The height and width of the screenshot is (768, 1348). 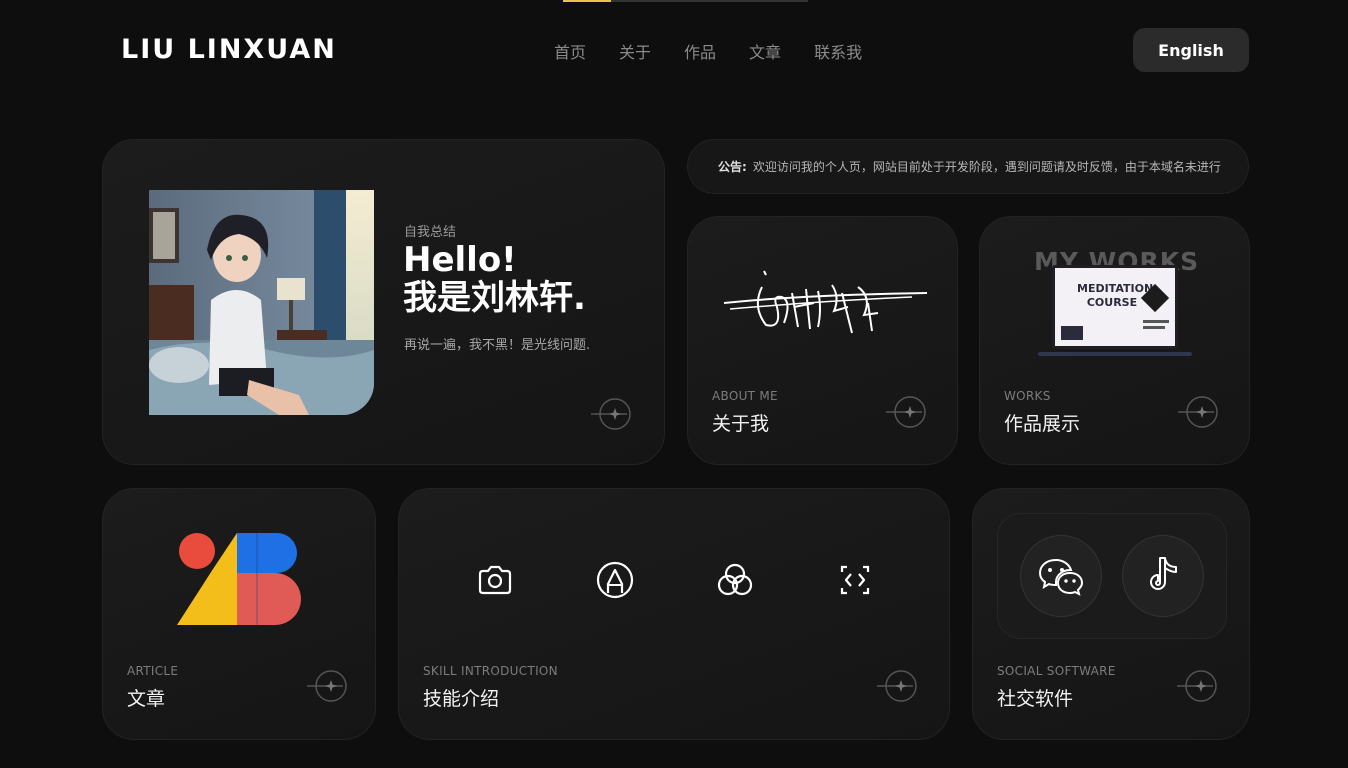 I want to click on works-card: MY WORKS MEDITATION COURSE WORKS 作品展示, so click(x=1114, y=340).